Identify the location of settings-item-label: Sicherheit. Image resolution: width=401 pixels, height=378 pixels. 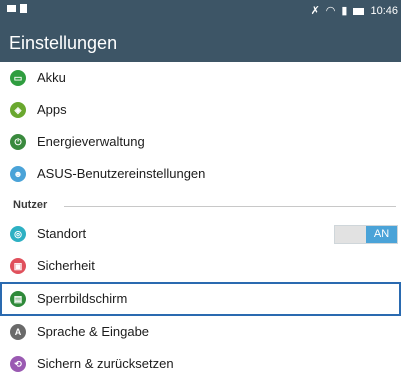
(66, 265).